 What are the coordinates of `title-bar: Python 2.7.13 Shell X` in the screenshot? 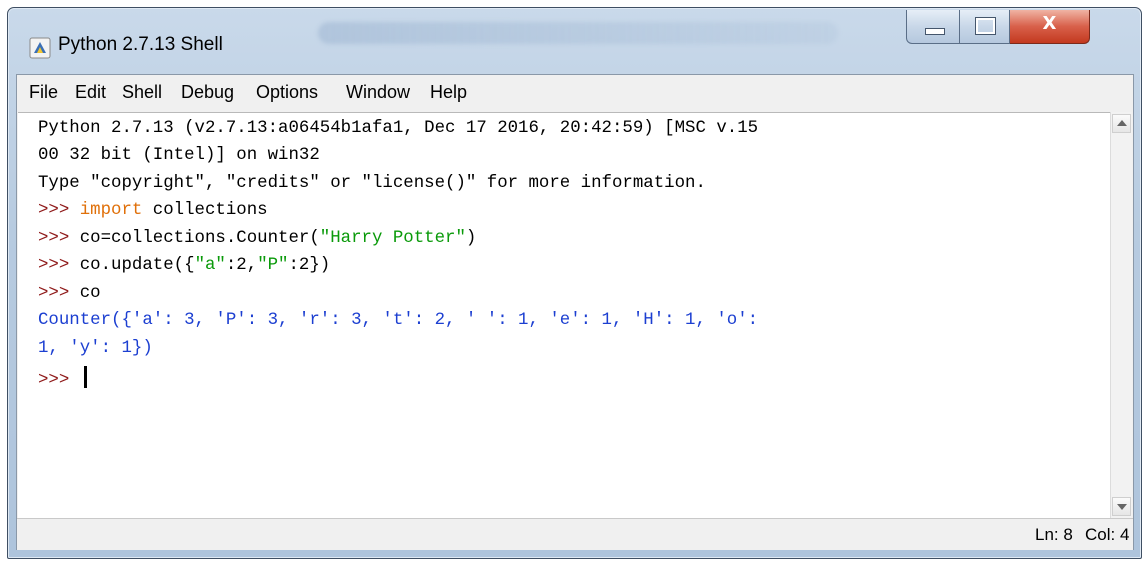 It's located at (574, 39).